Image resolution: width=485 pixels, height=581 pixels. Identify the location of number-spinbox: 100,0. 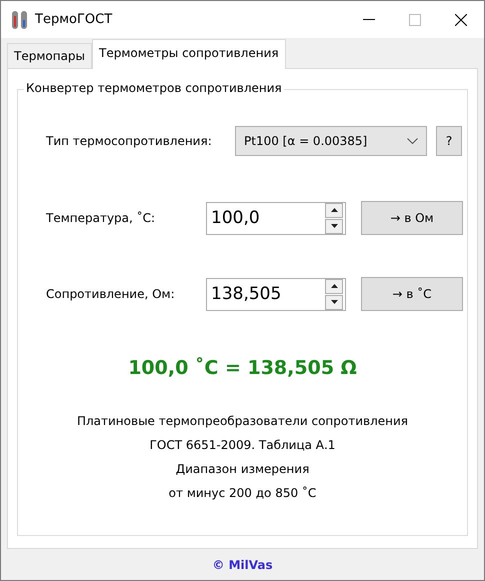
(276, 218).